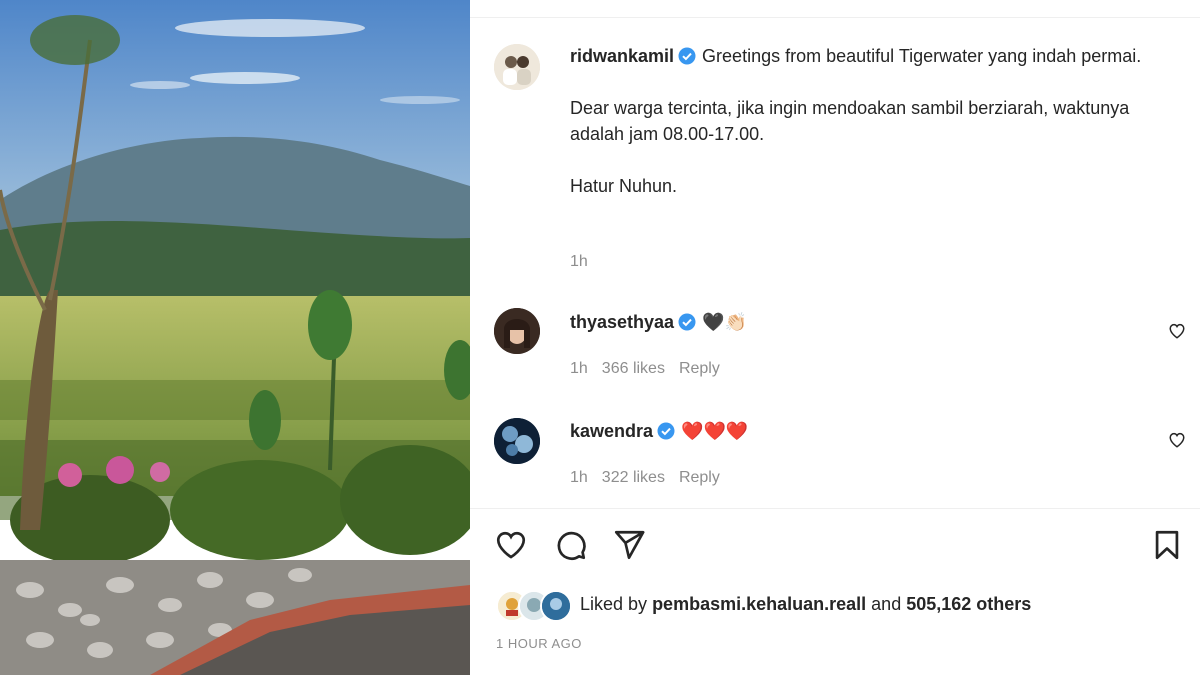 This screenshot has height=675, width=1200. Describe the element at coordinates (633, 368) in the screenshot. I see `comment-likes: 366 likes` at that location.